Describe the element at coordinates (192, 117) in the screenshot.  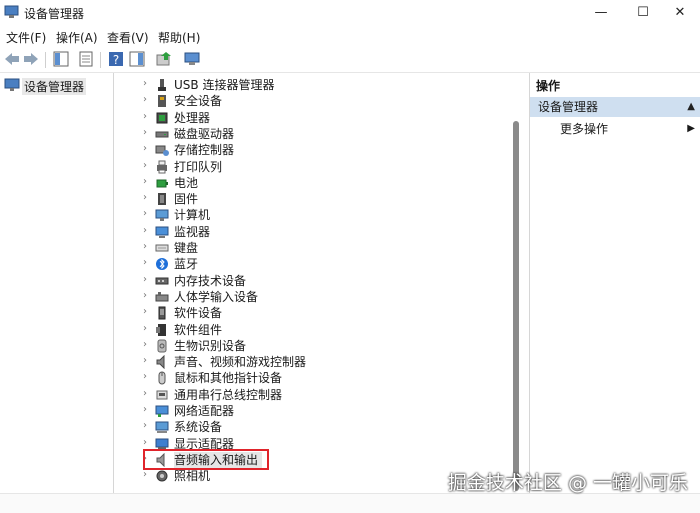
I see `tree-item-label: 处理器` at that location.